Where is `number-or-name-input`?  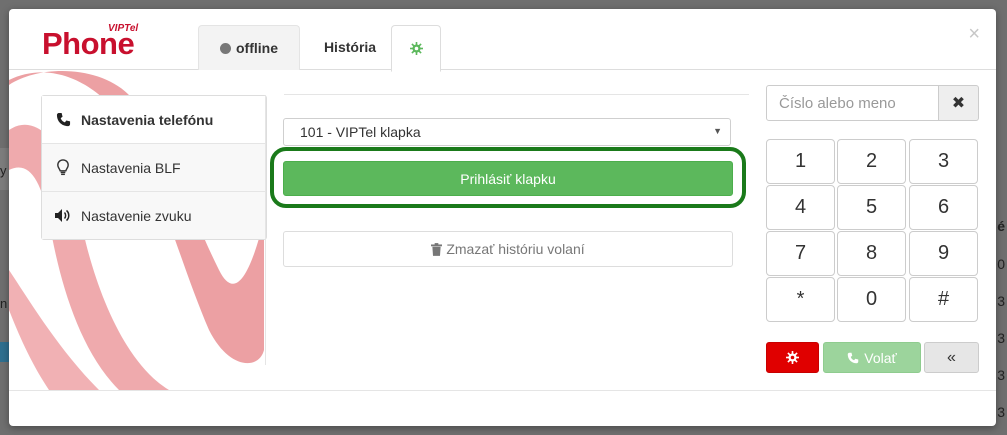
number-or-name-input is located at coordinates (852, 103).